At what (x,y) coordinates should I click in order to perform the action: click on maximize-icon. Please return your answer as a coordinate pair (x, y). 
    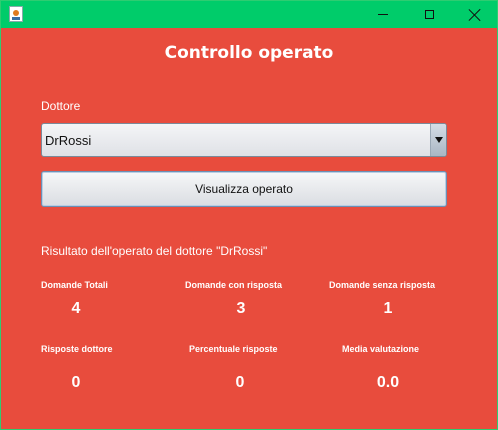
    Looking at the image, I should click on (429, 14).